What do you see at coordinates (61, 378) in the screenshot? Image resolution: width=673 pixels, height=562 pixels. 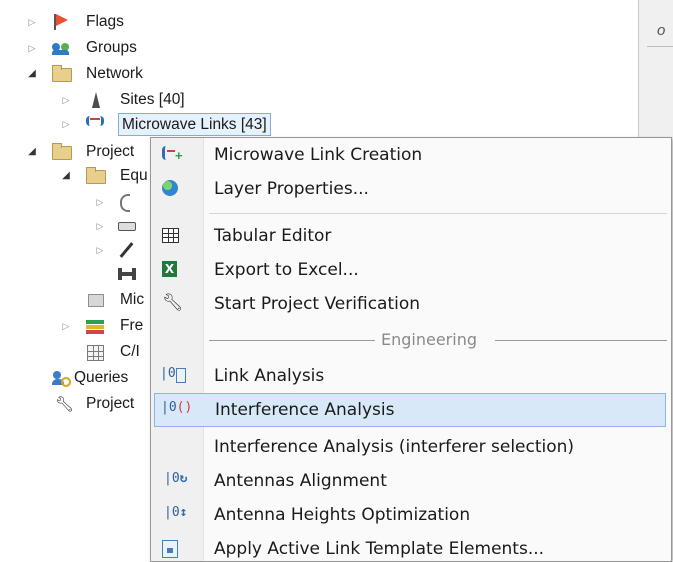 I see `queries-icon` at bounding box center [61, 378].